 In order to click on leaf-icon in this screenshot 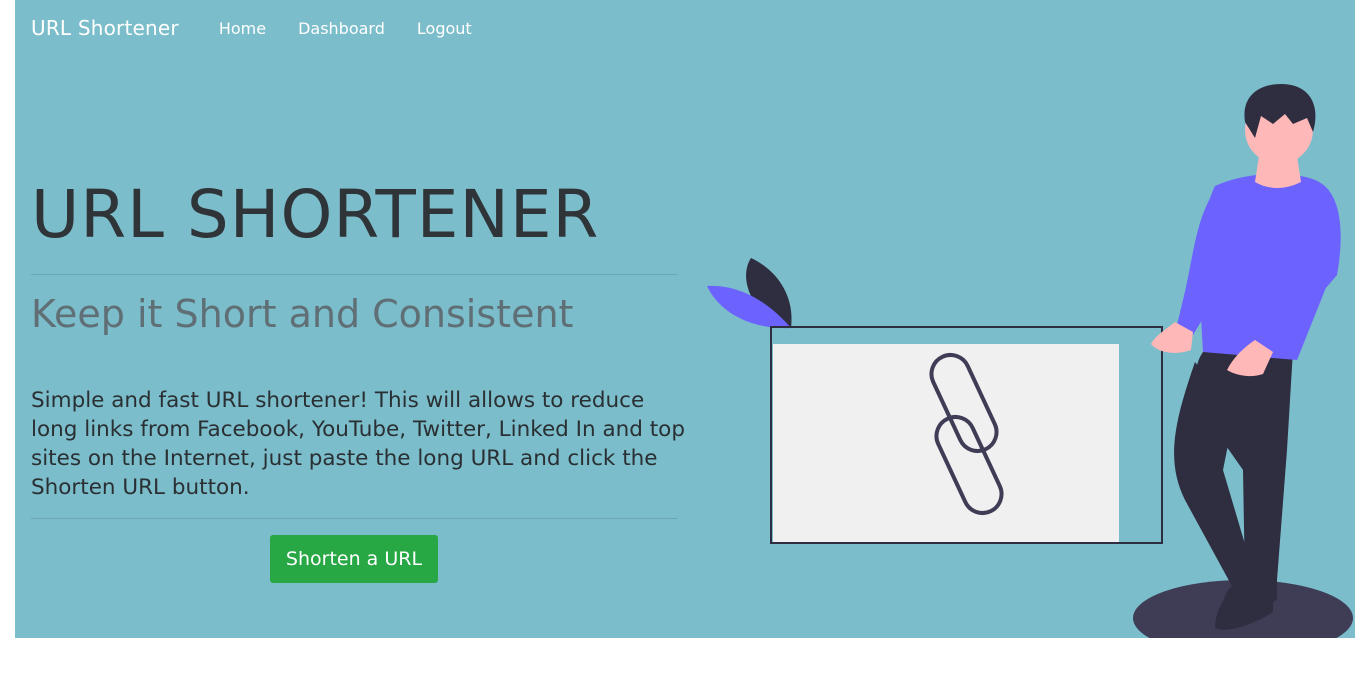, I will do `click(749, 293)`.